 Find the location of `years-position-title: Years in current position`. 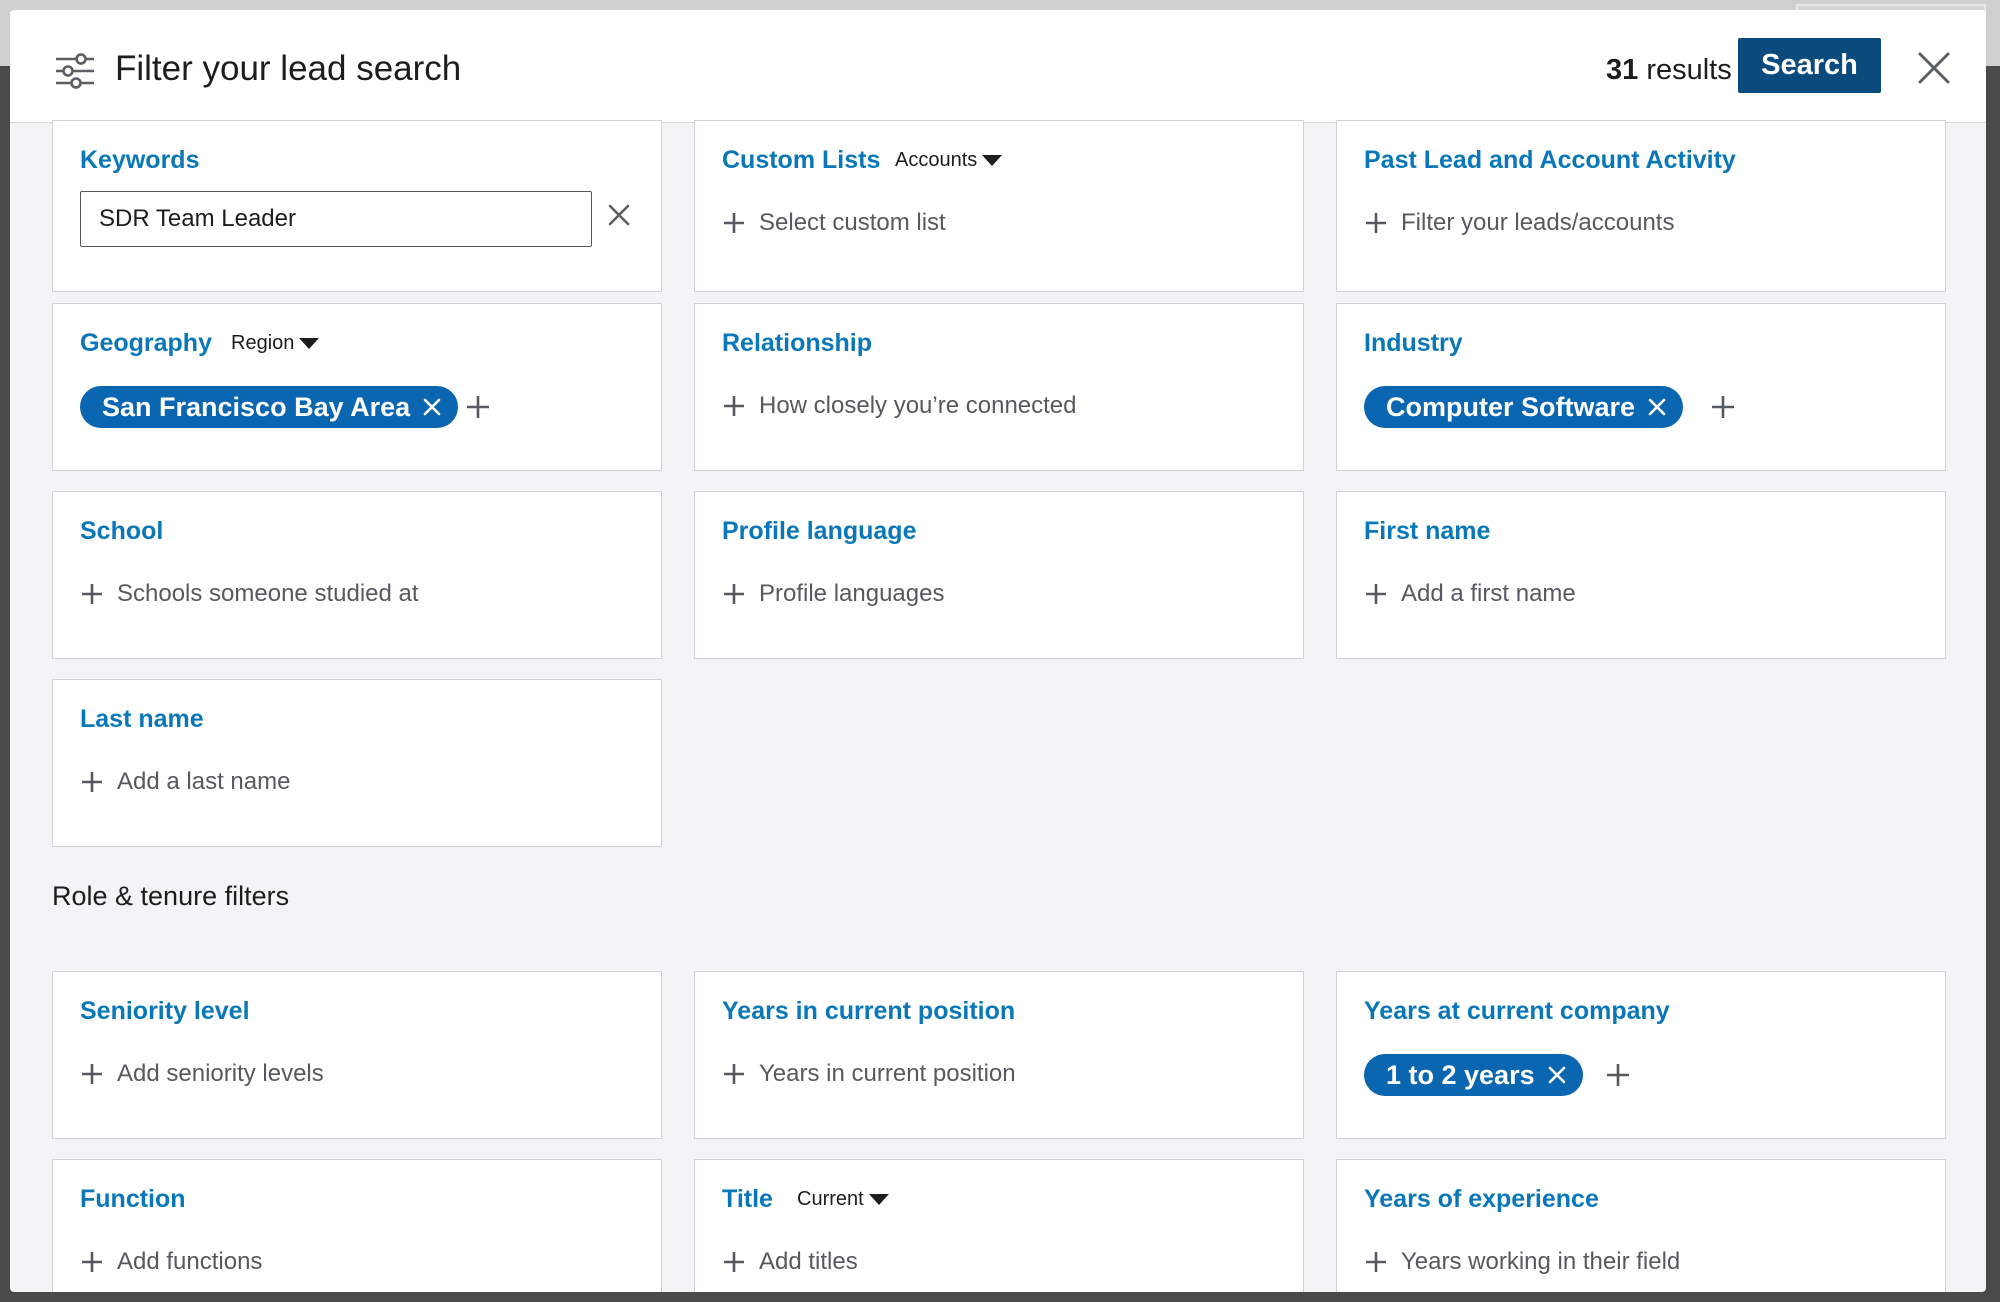

years-position-title: Years in current position is located at coordinates (869, 1011).